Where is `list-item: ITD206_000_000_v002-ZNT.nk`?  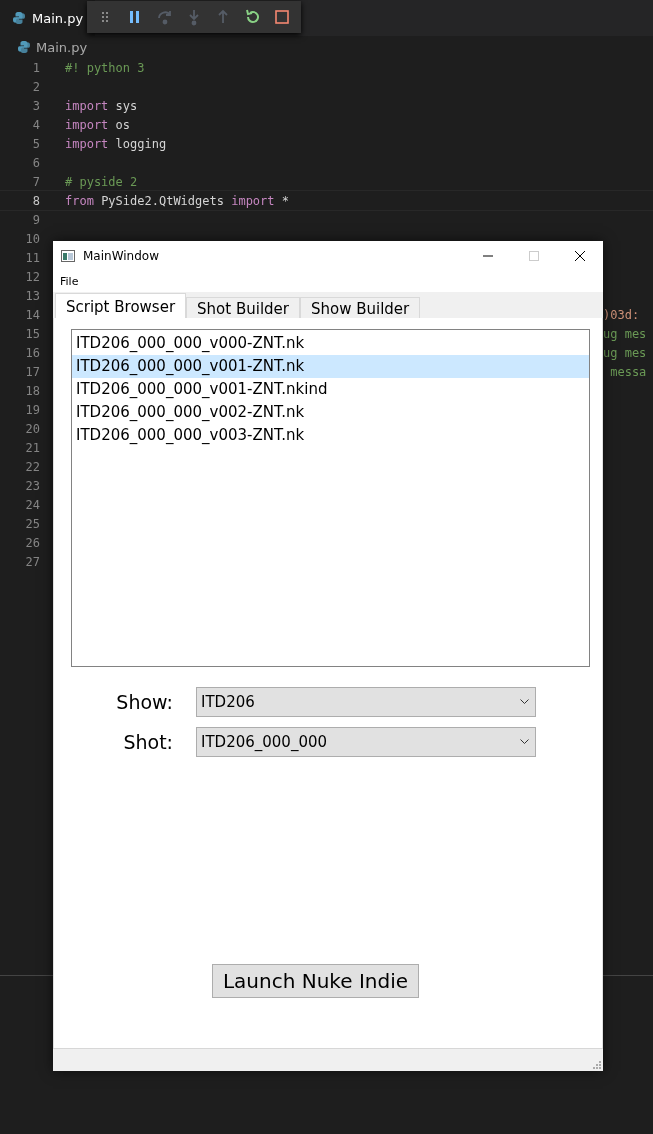 list-item: ITD206_000_000_v002-ZNT.nk is located at coordinates (330, 412).